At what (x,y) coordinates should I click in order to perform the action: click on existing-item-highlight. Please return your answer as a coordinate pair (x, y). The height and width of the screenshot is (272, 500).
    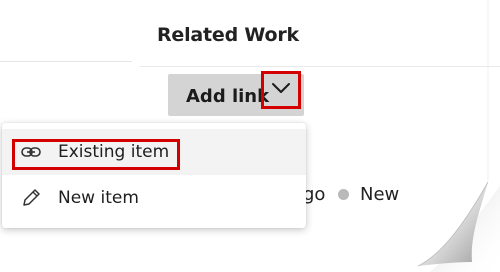
    Looking at the image, I should click on (96, 154).